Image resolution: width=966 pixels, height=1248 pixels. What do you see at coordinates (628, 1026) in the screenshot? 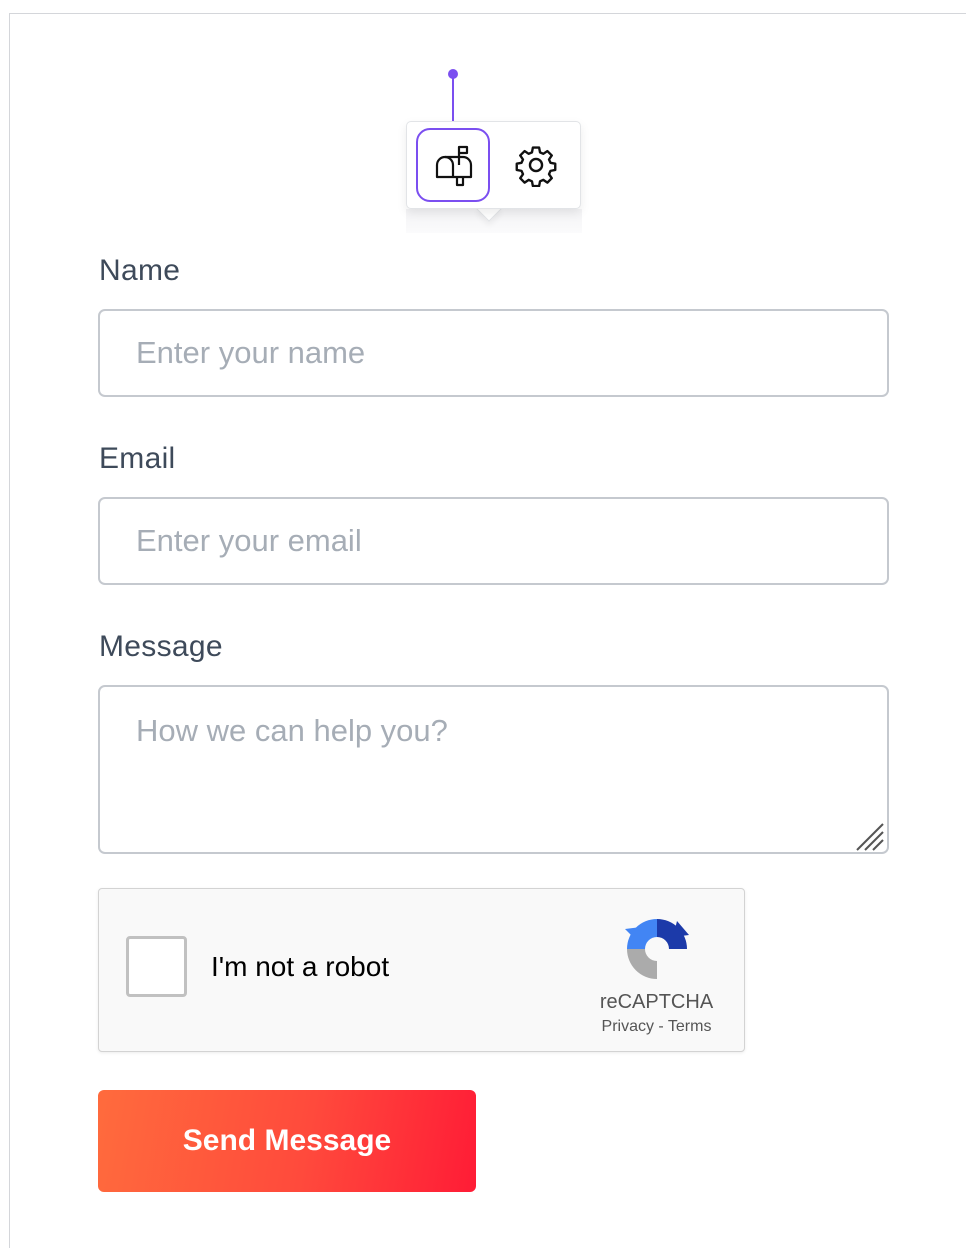
I see `privacy-link: Privacy` at bounding box center [628, 1026].